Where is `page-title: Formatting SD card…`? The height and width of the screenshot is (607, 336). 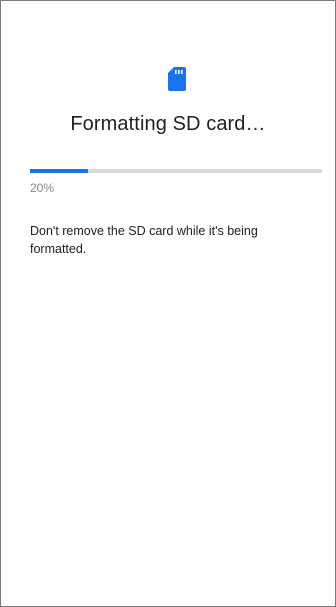 page-title: Formatting SD card… is located at coordinates (168, 124).